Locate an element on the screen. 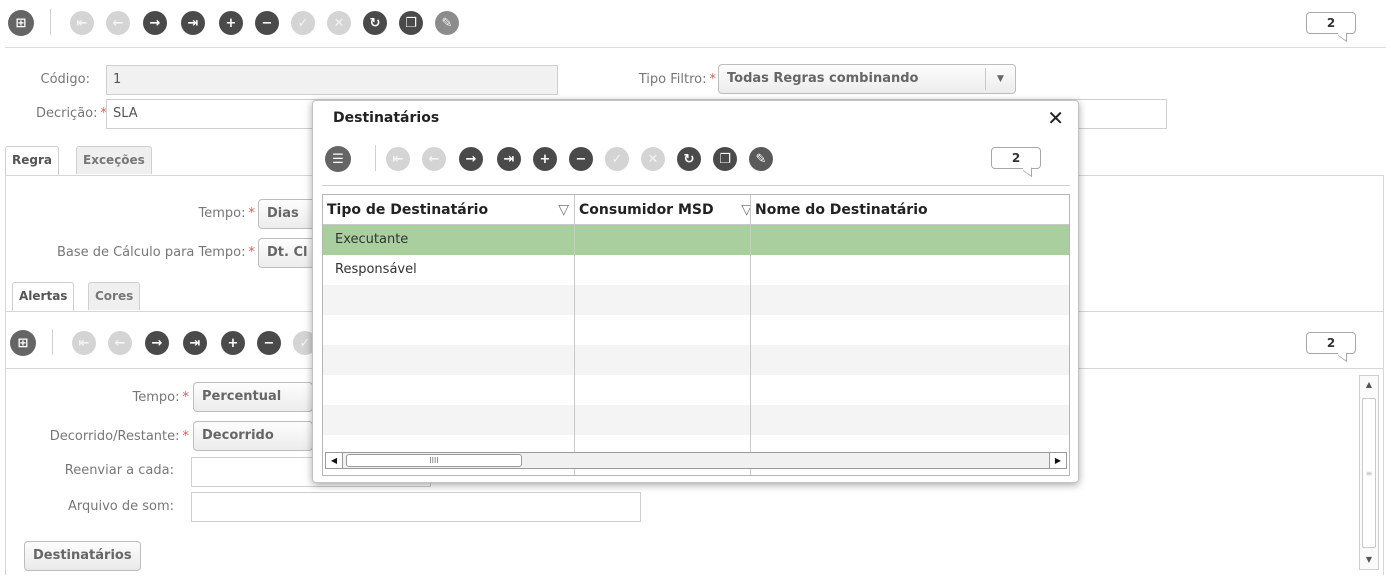 This screenshot has width=1391, height=582. tab-excecoes: Exceções is located at coordinates (114, 160).